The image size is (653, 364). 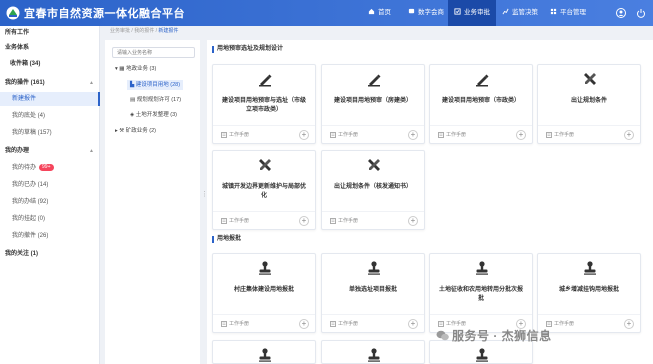 I want to click on power-icon, so click(x=641, y=13).